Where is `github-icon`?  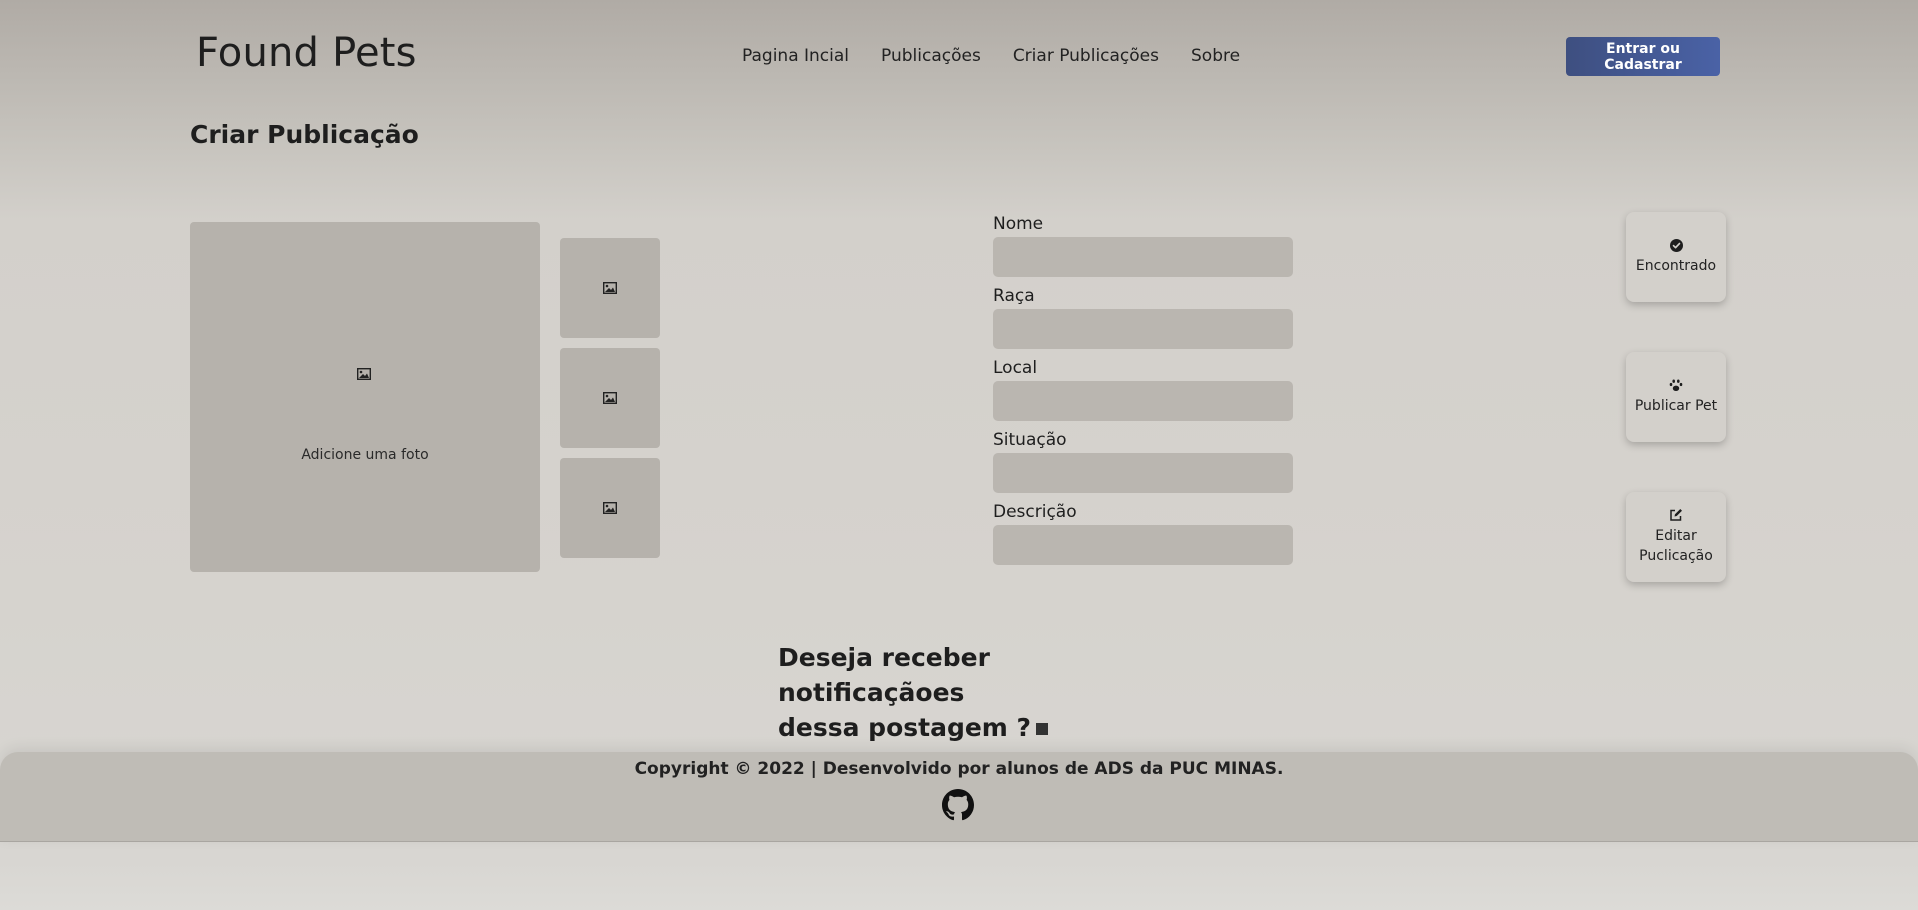
github-icon is located at coordinates (958, 807).